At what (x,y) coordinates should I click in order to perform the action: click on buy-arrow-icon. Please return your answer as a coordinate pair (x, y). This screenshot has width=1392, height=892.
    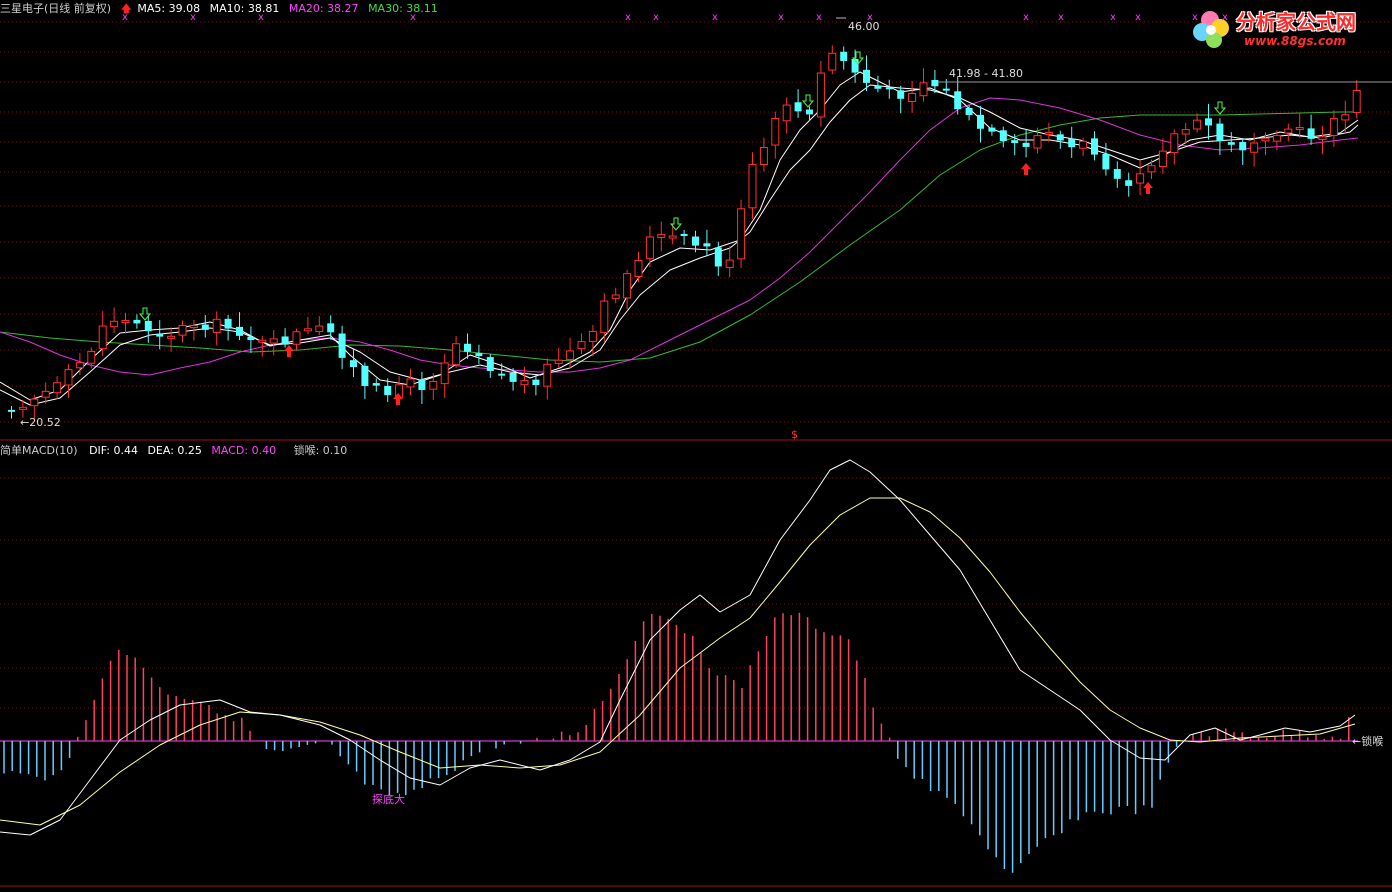
    Looking at the image, I should click on (1026, 169).